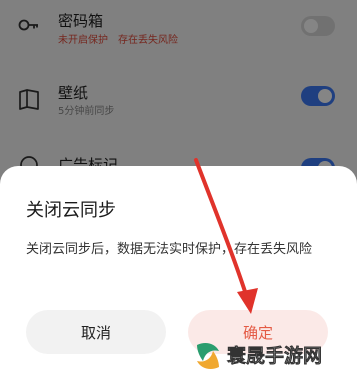  I want to click on dialog-message: 关闭云同步后，数据无法实时保护，存在丢失风险, so click(169, 249).